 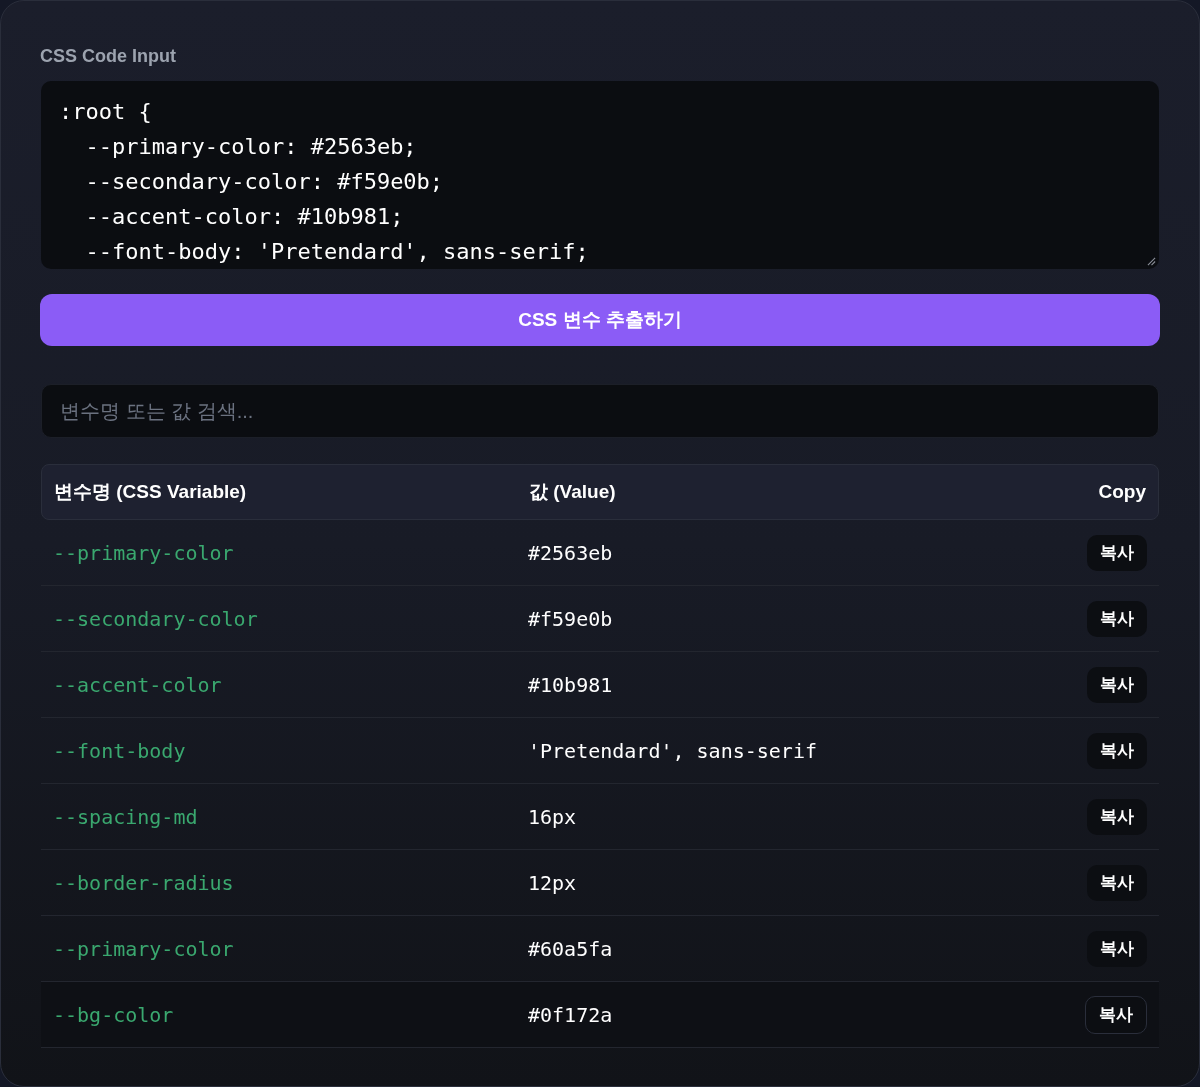 I want to click on variable-value-cell-text: #2563eb, so click(x=570, y=553).